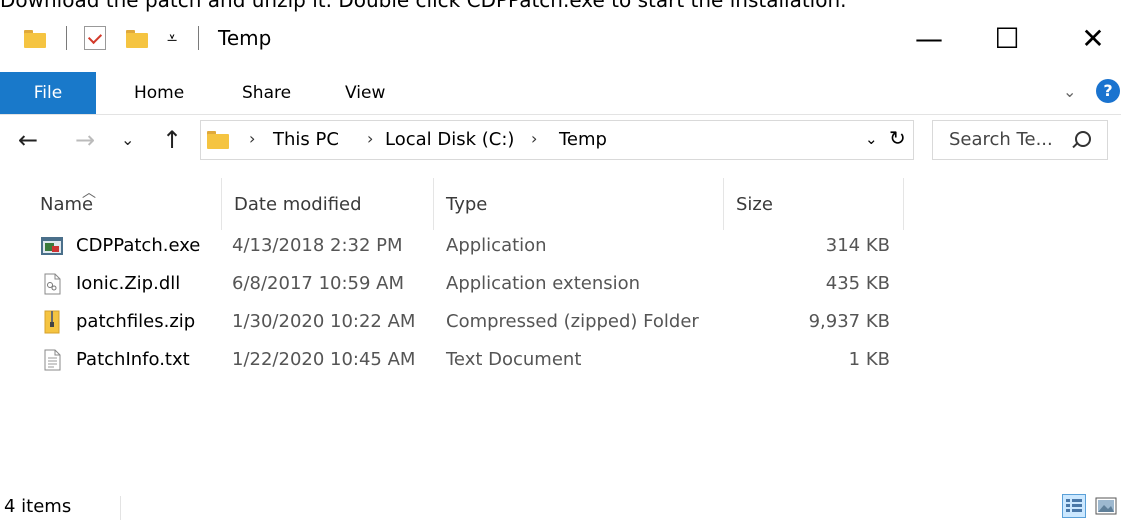 The height and width of the screenshot is (523, 1121). Describe the element at coordinates (172, 38) in the screenshot. I see `customize-quick-access-icon: ⩡` at that location.